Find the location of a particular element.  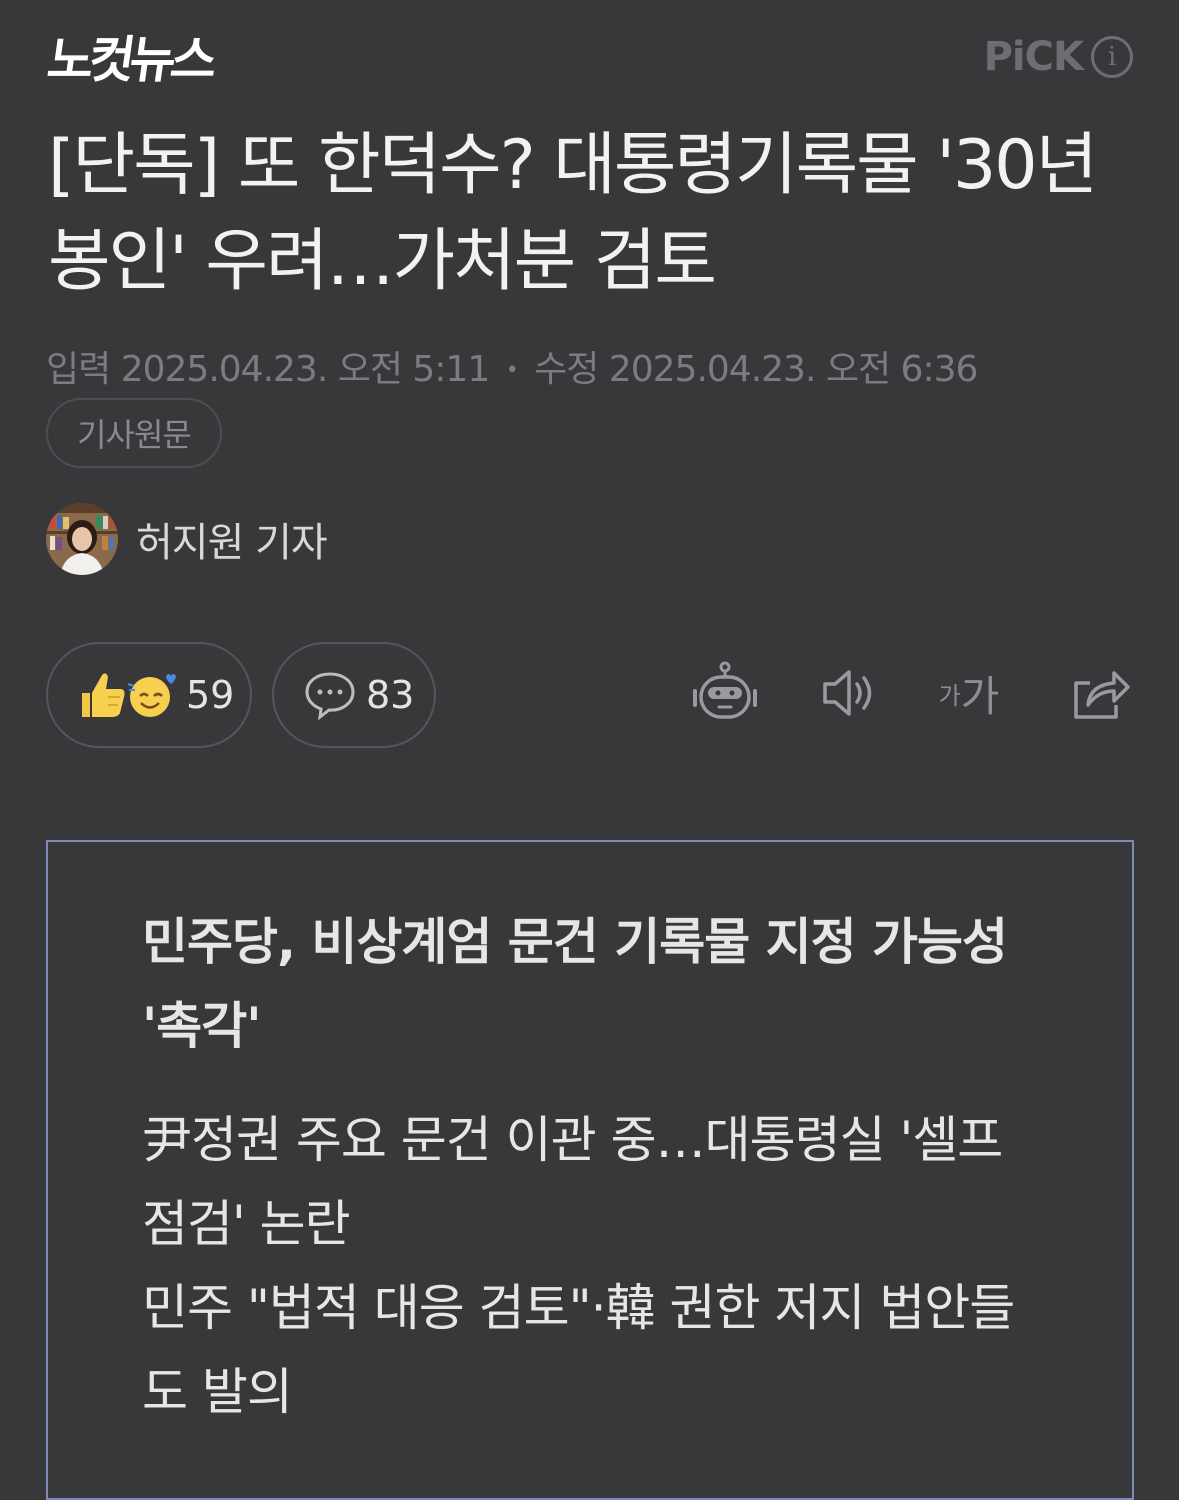

font-size-icon: 가가 is located at coordinates (969, 693).